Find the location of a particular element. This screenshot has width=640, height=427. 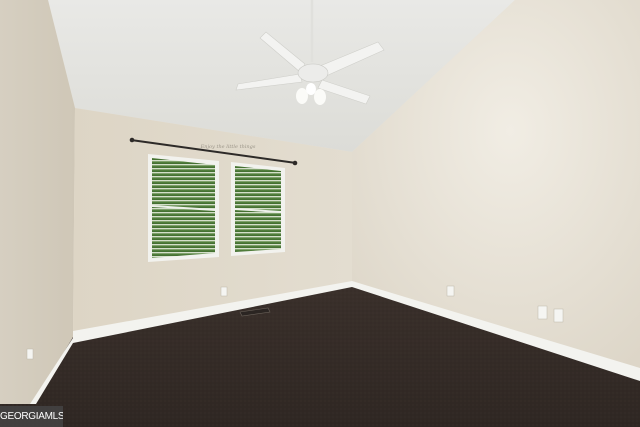

georgiamls-watermark: GEORGIAMLS is located at coordinates (31, 416).